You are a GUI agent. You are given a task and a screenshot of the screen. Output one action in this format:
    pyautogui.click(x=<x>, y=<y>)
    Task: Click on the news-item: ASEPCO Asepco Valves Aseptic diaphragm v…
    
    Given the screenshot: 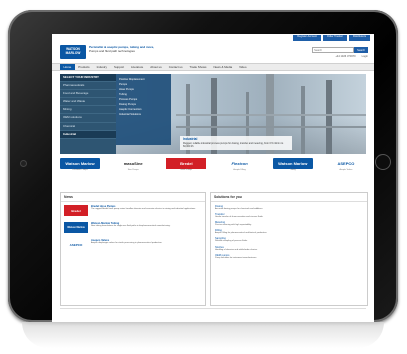 What is the action you would take?
    pyautogui.click(x=133, y=244)
    